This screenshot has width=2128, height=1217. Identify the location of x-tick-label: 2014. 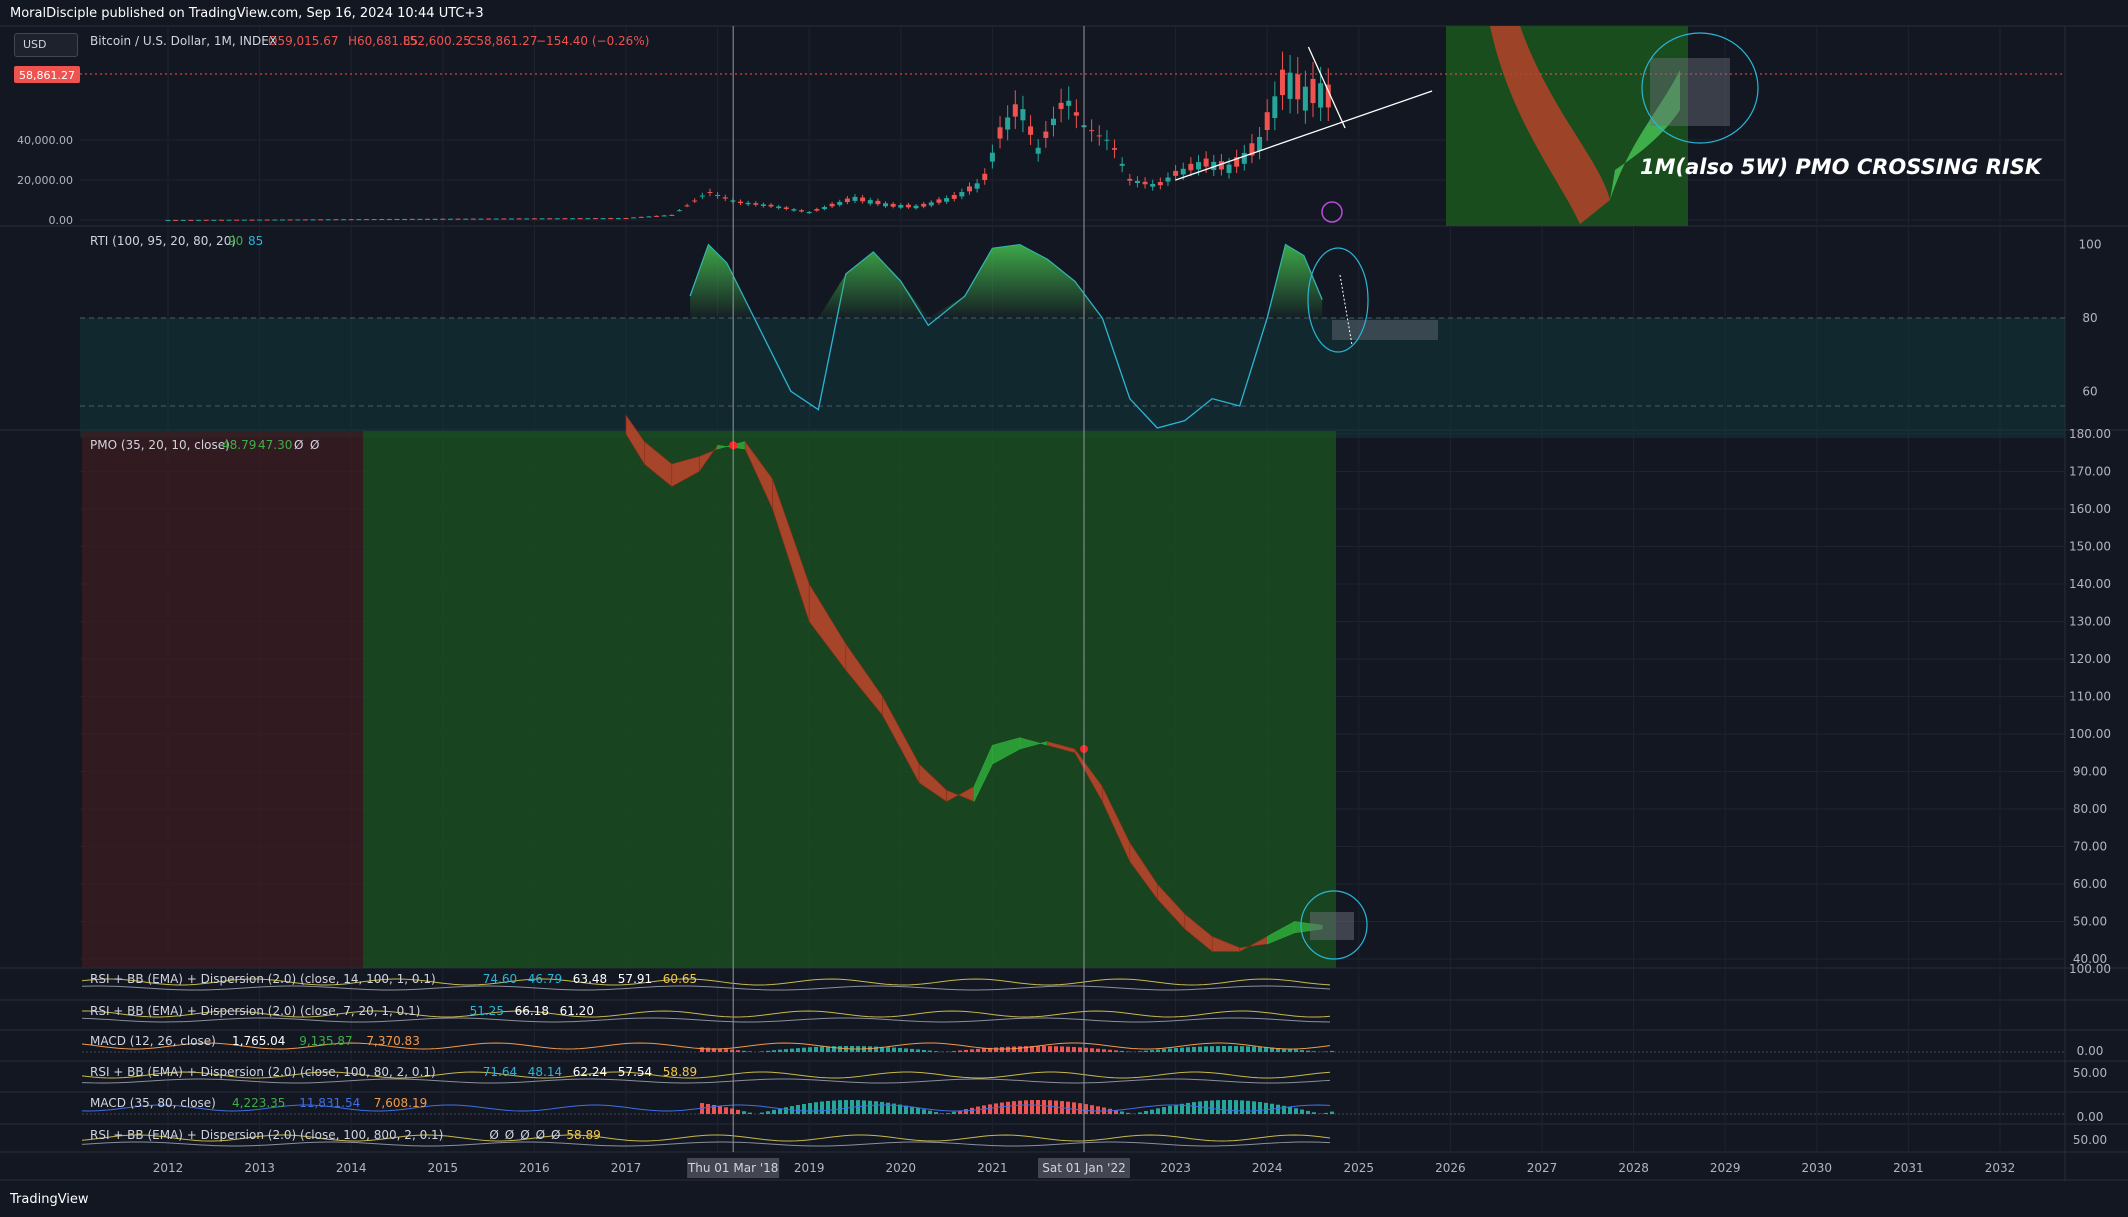
(351, 1168).